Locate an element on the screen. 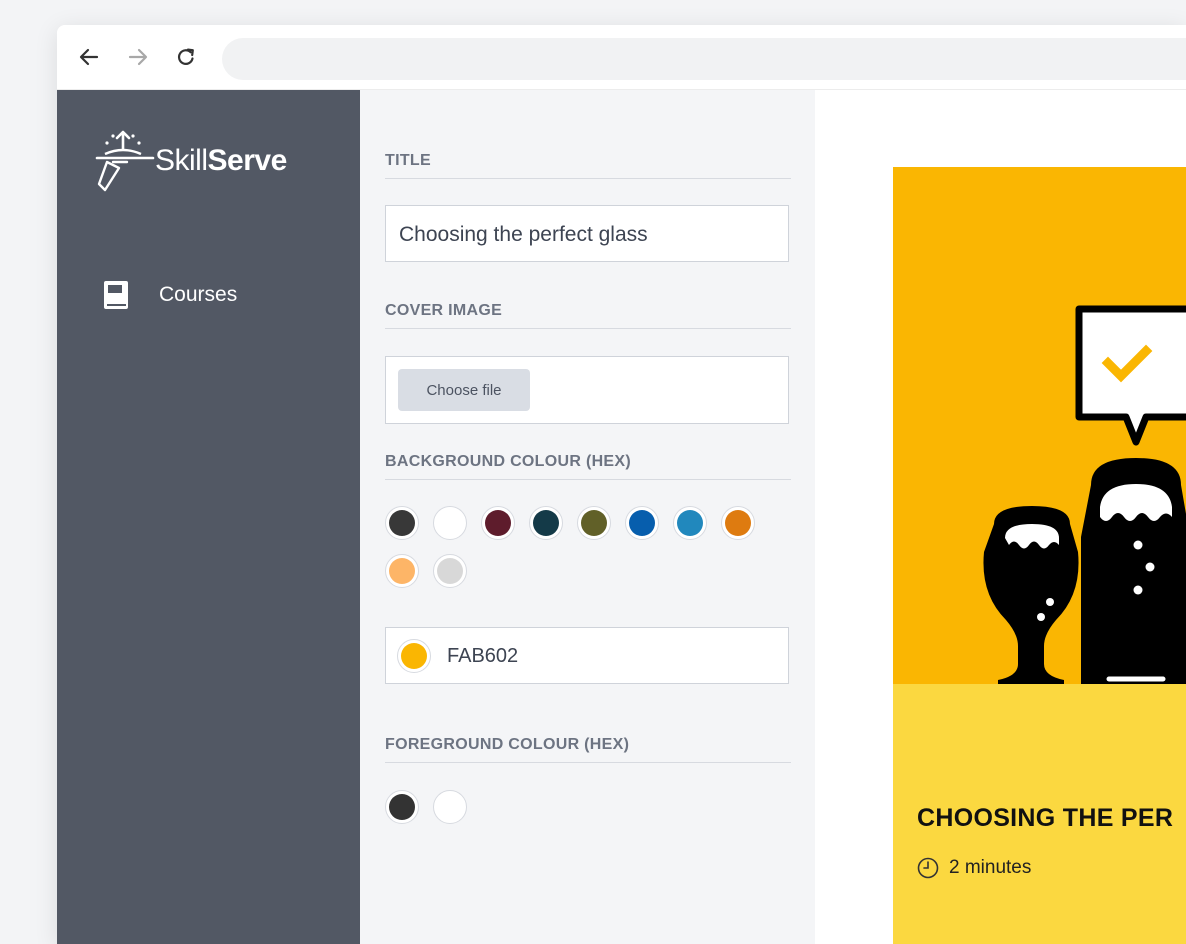 The width and height of the screenshot is (1186, 944). logo-wordmark: SkillServe is located at coordinates (221, 160).